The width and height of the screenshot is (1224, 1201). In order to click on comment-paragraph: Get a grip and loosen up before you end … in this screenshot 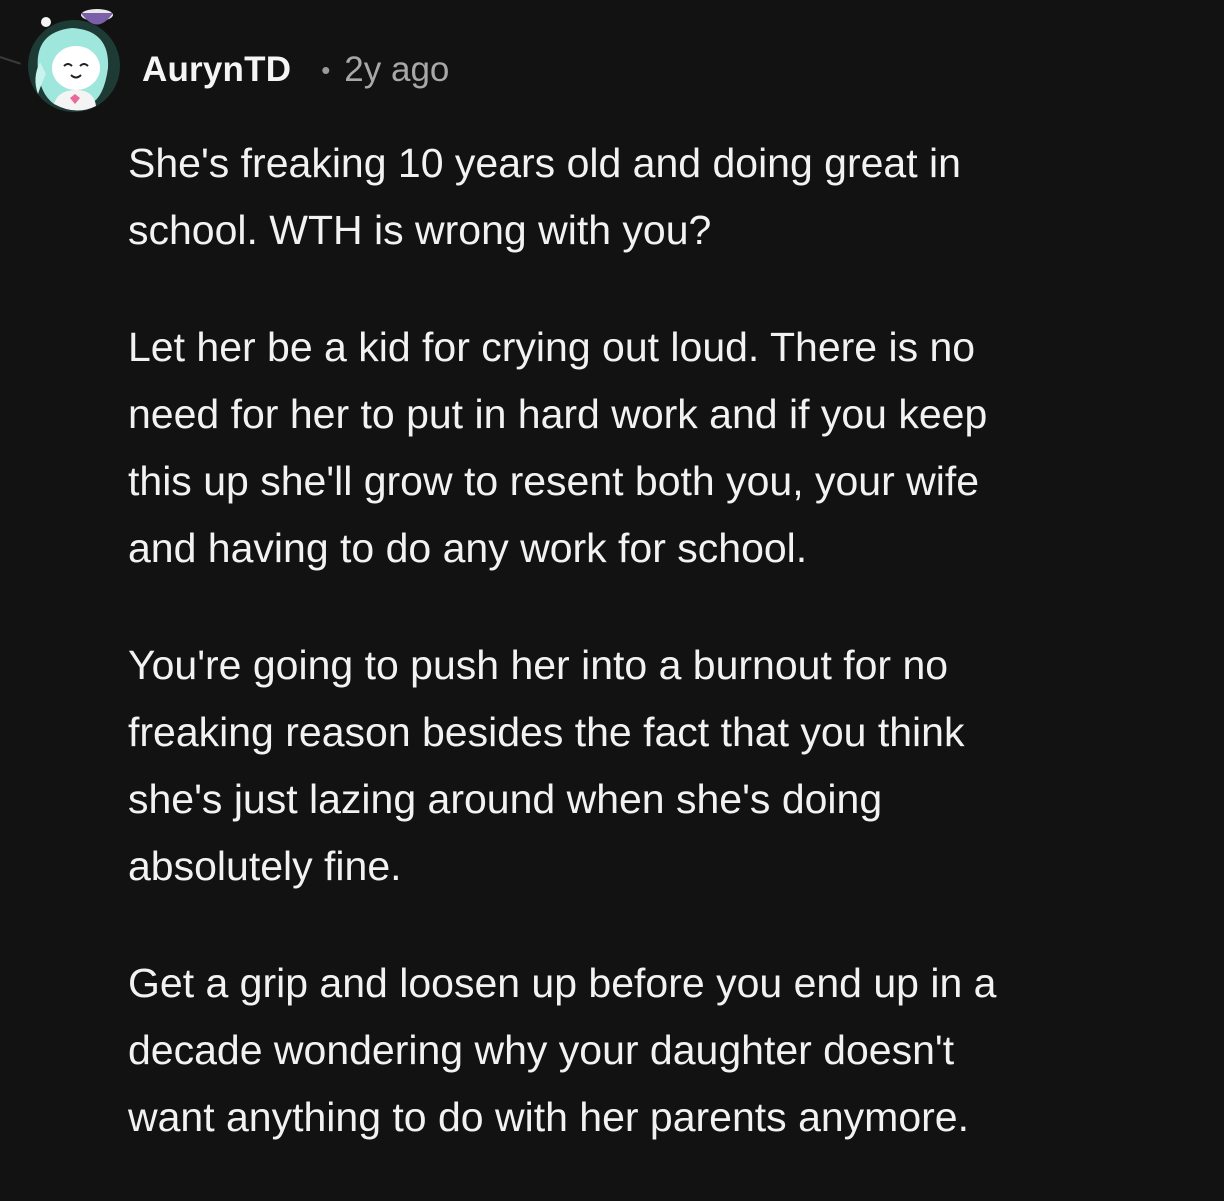, I will do `click(658, 1050)`.